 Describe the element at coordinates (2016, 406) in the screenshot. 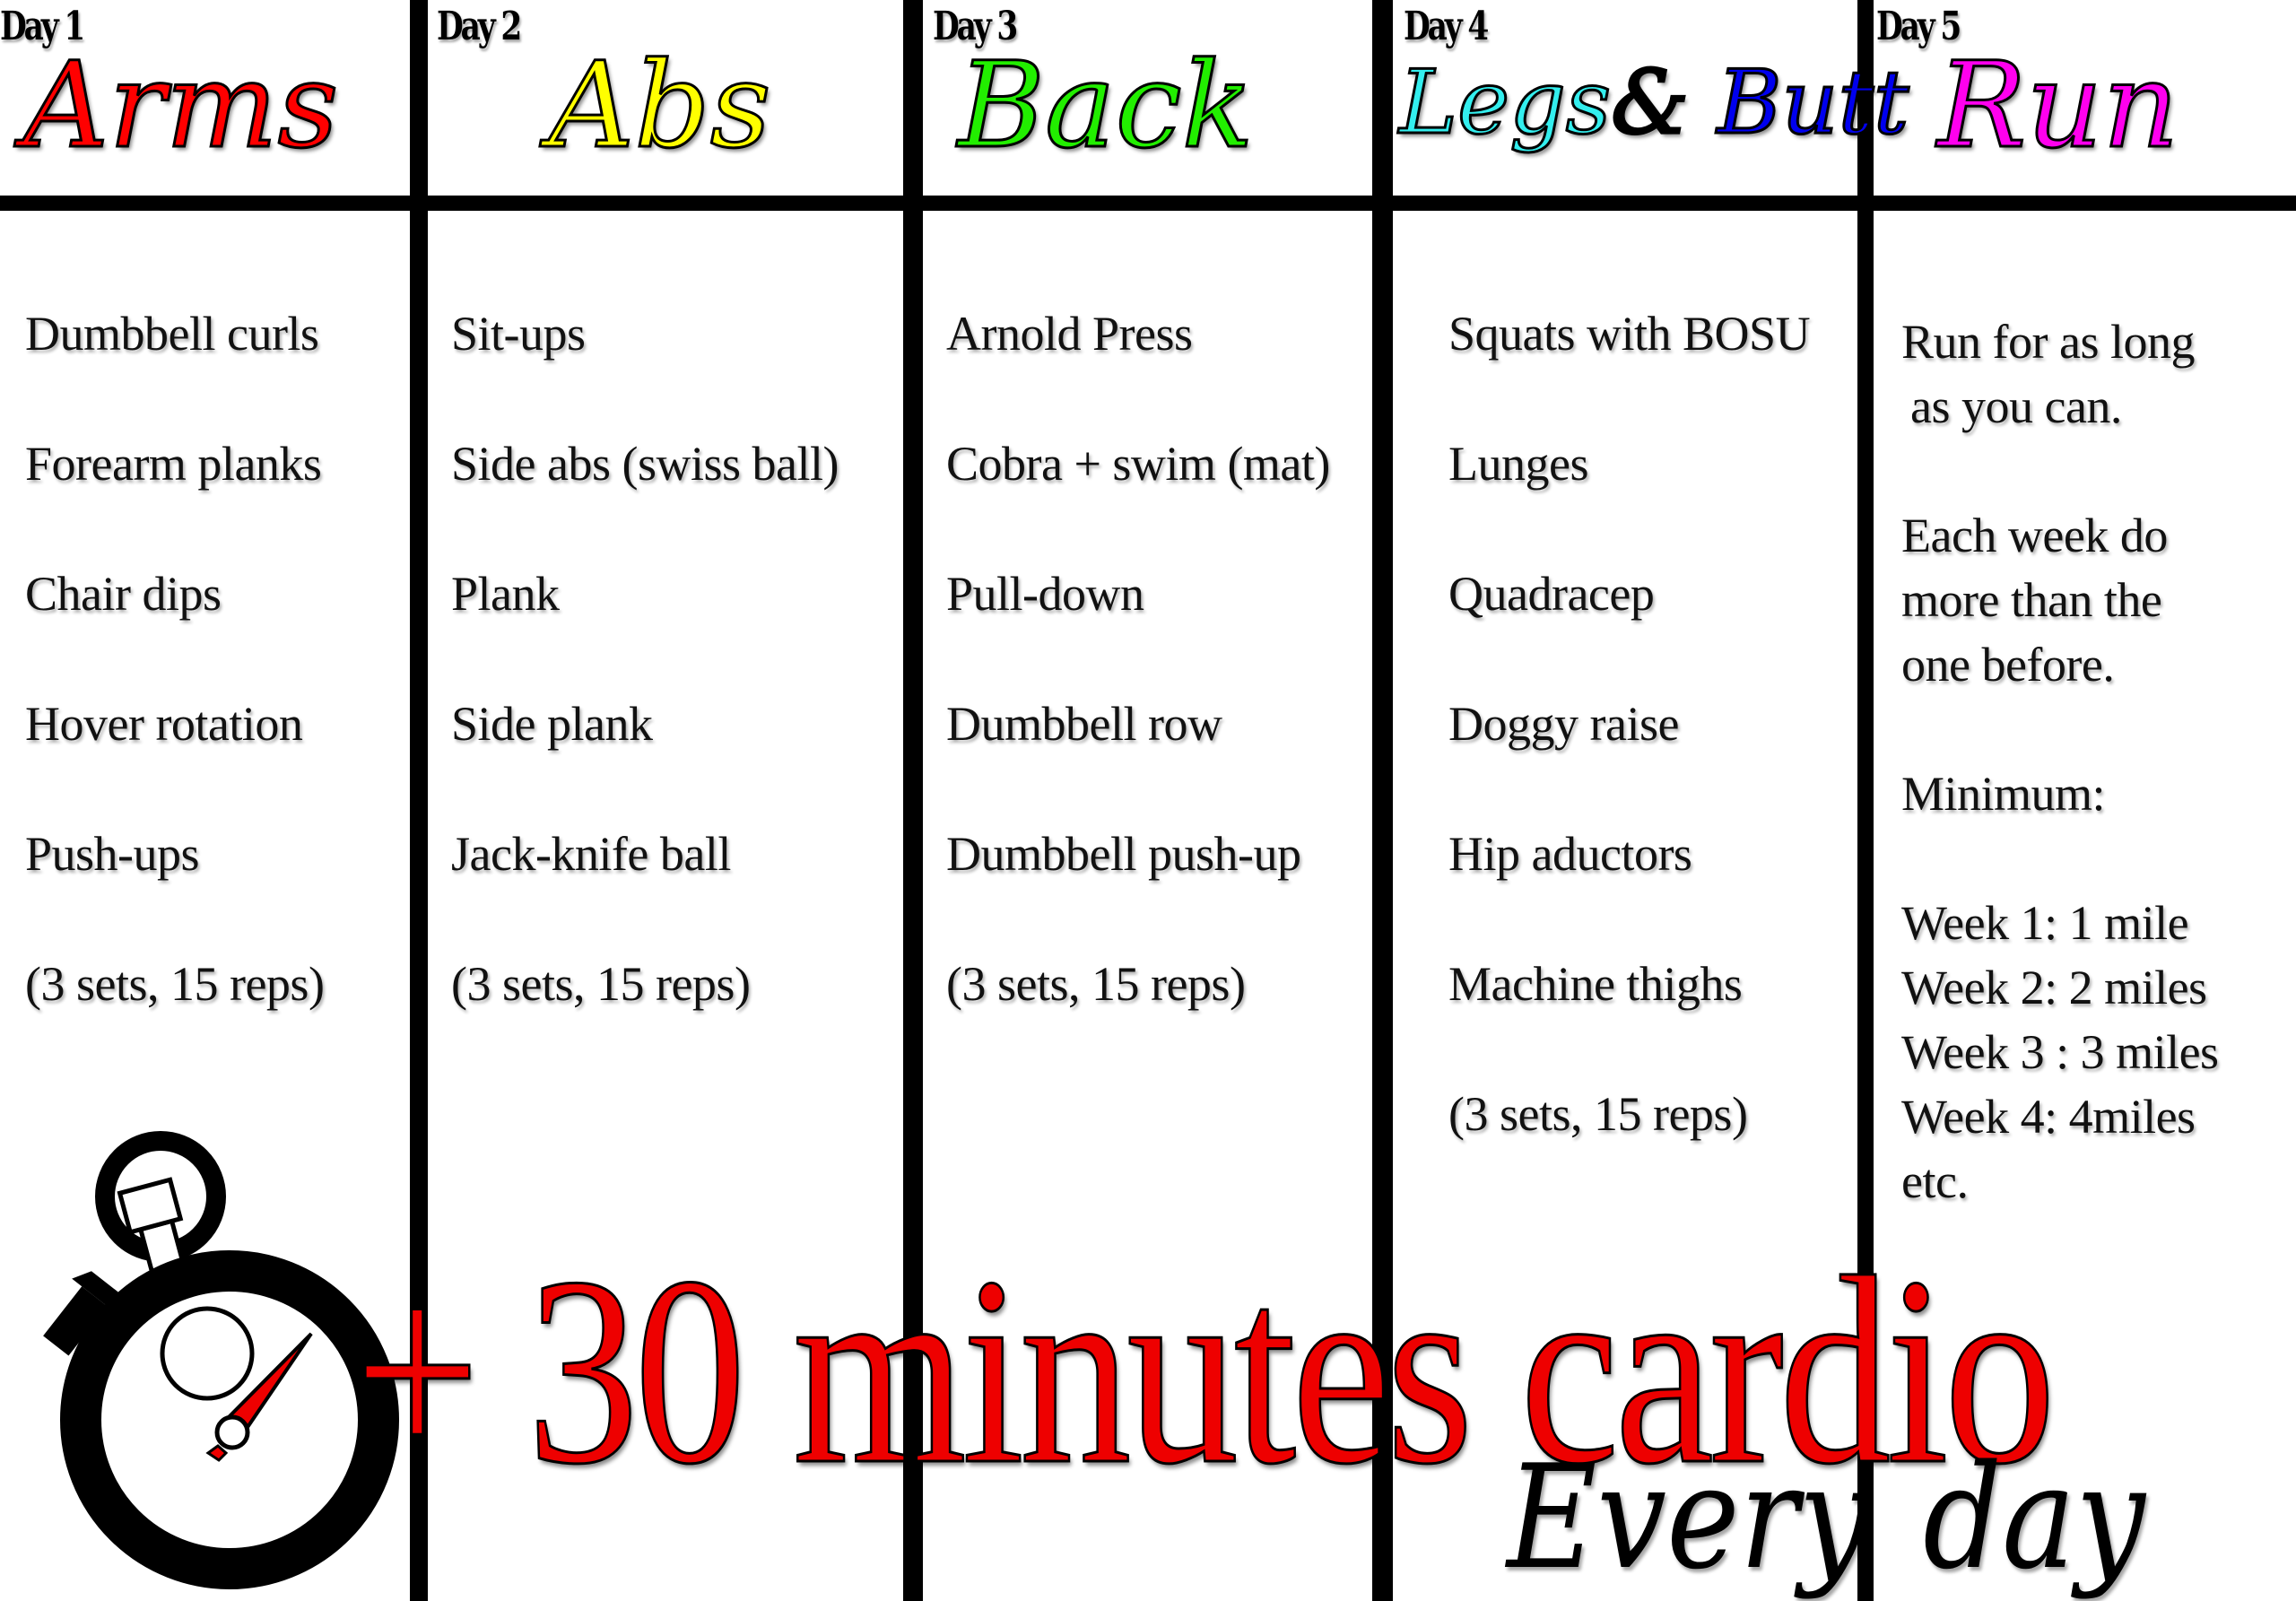

I see `run-intro-line: as you can.` at that location.